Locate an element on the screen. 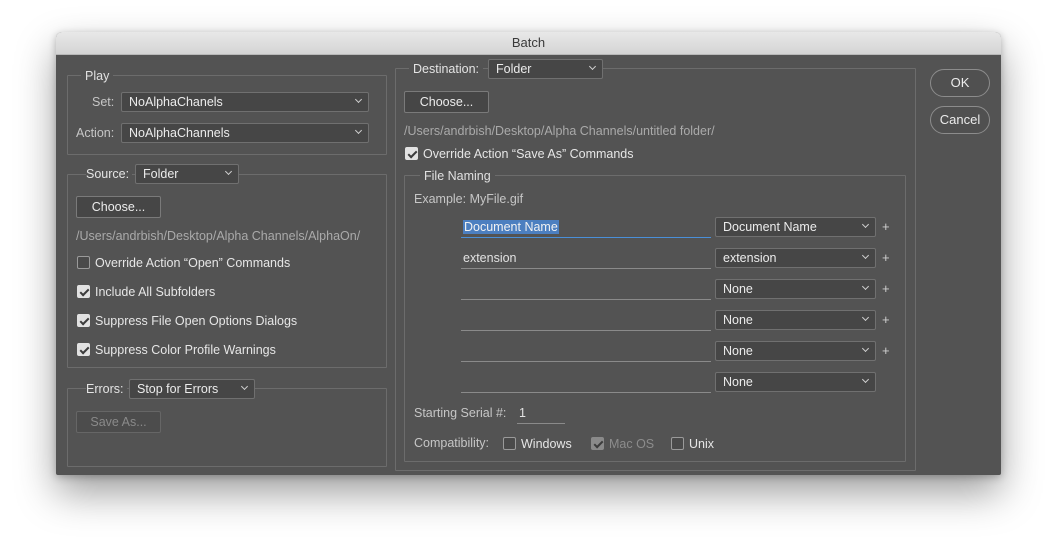 The width and height of the screenshot is (1057, 556). action-label: Action: is located at coordinates (95, 133).